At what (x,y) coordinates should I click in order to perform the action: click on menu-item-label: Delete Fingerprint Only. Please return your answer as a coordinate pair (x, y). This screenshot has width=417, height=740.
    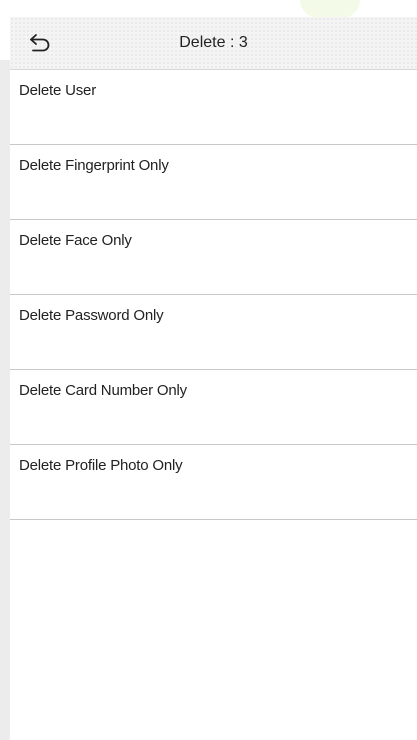
    Looking at the image, I should click on (94, 165).